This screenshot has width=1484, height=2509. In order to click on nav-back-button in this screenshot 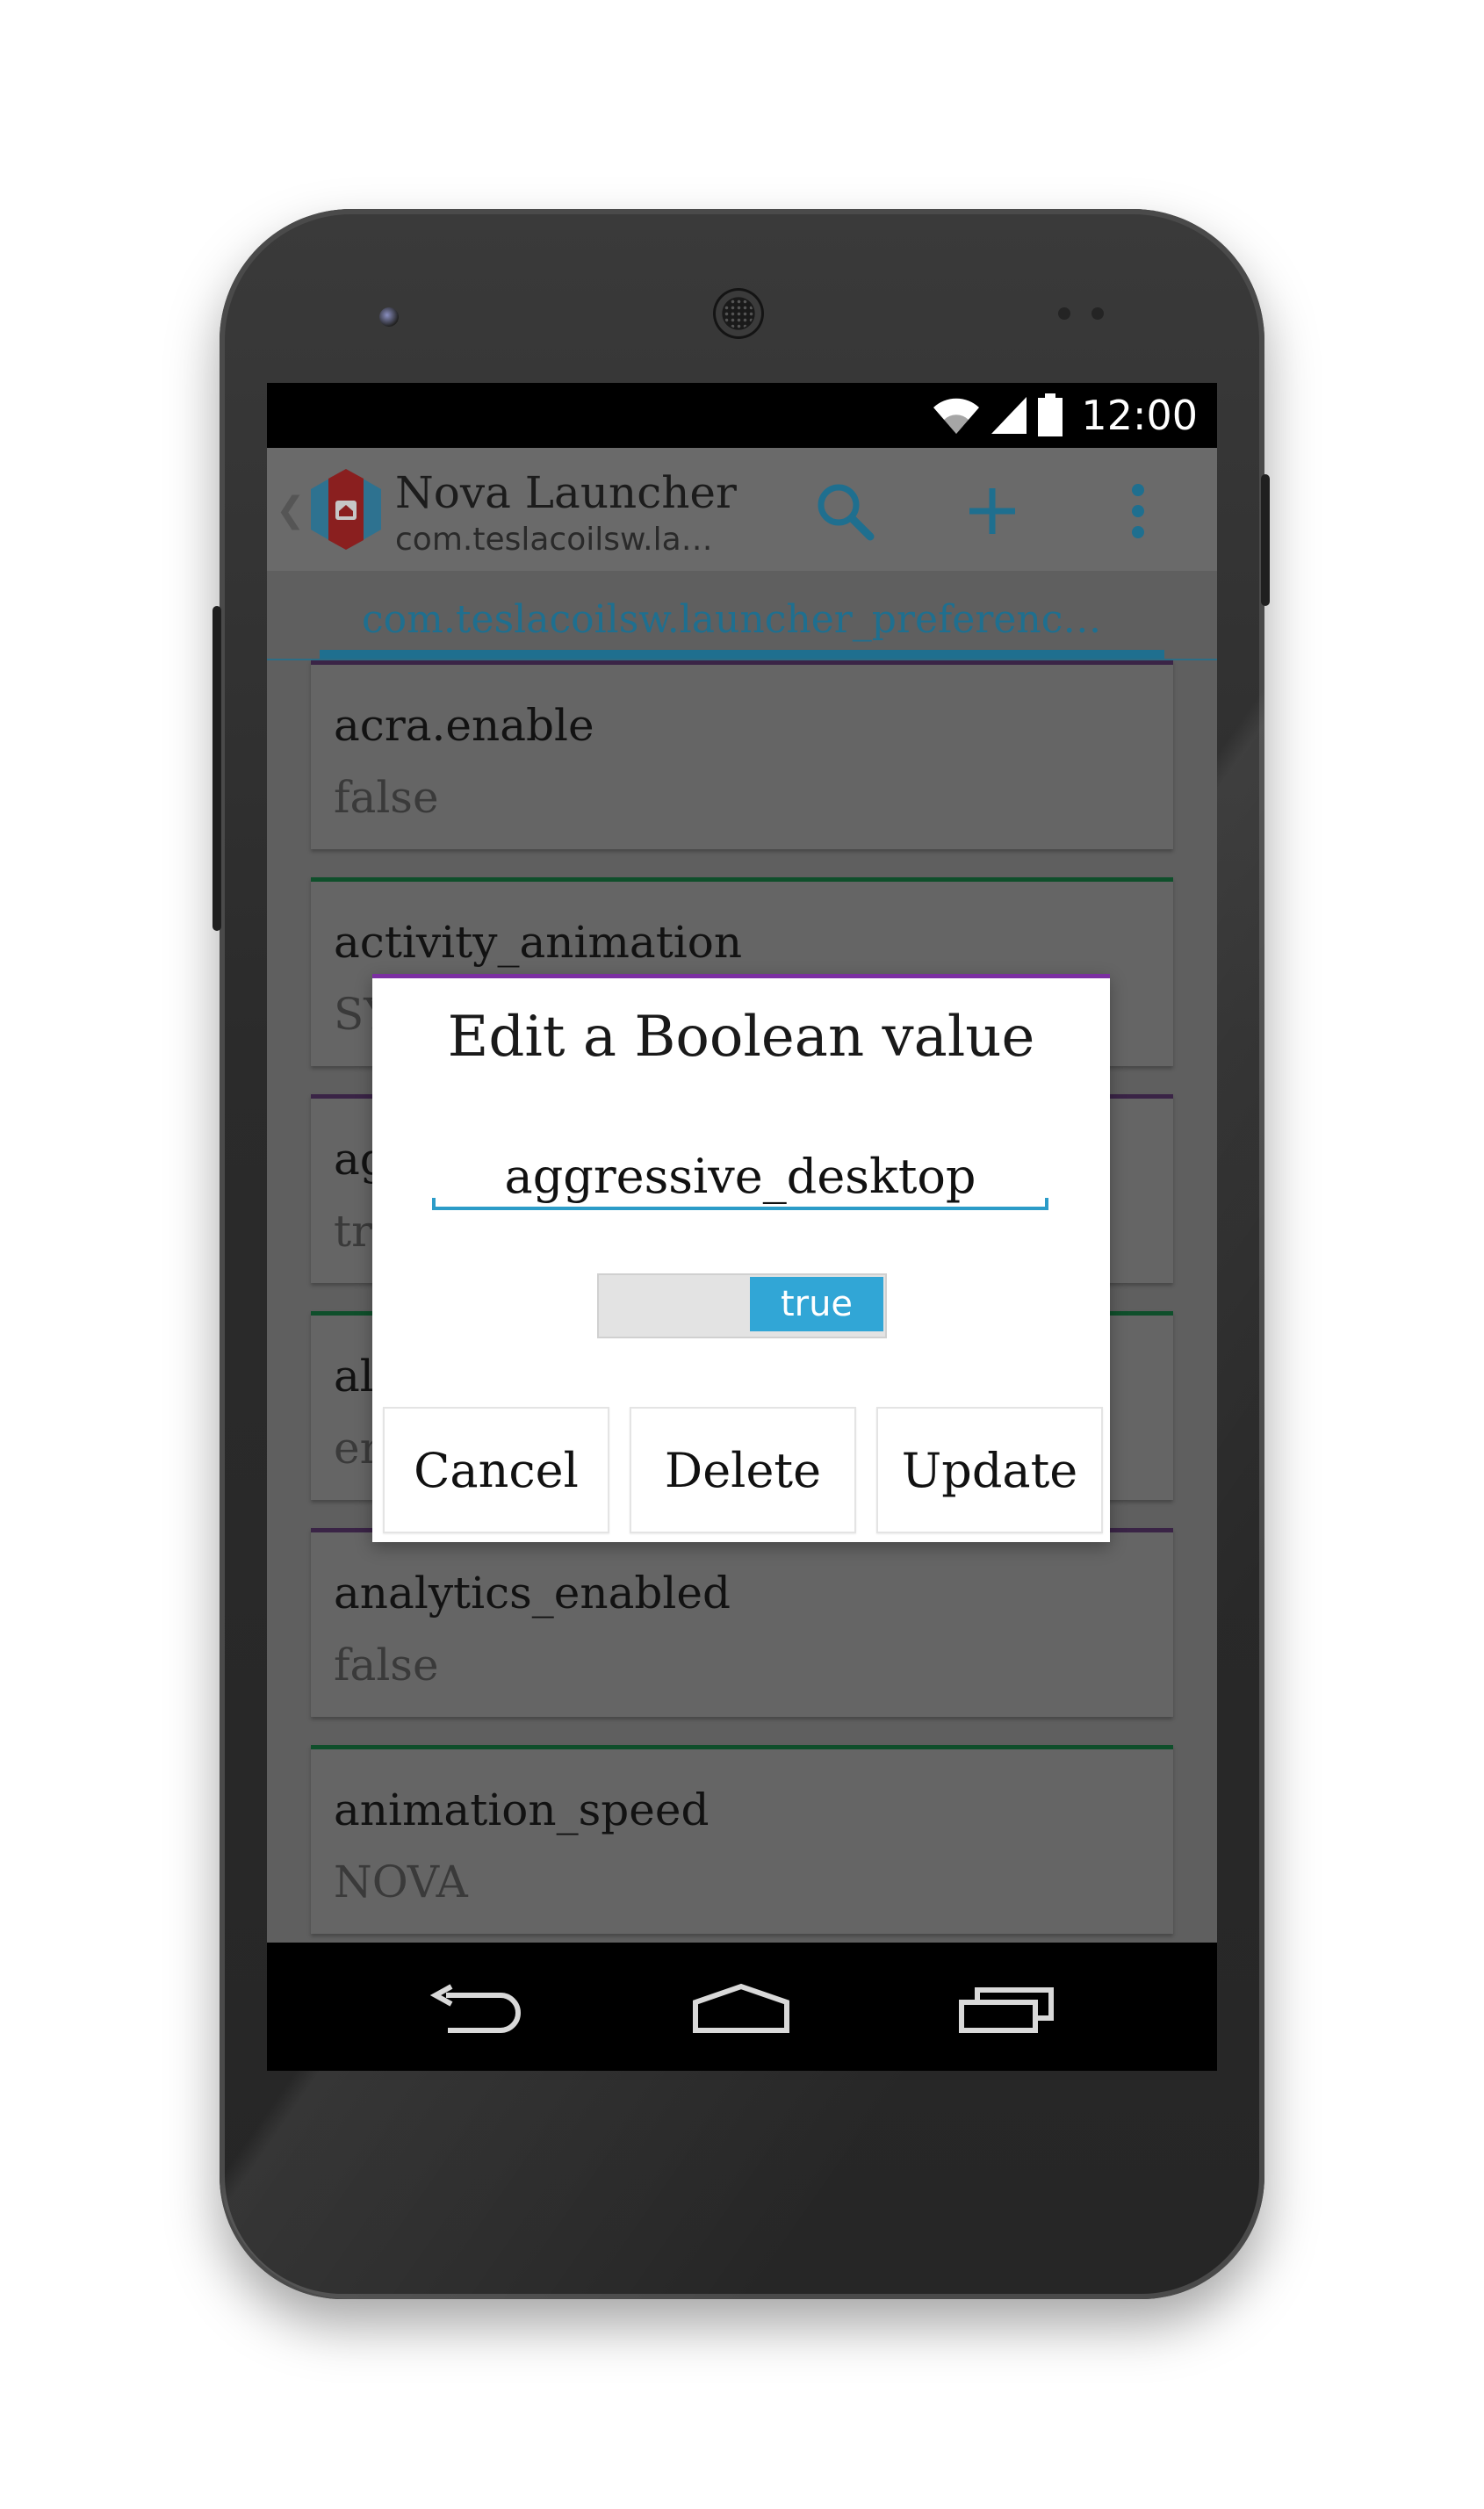, I will do `click(475, 2009)`.